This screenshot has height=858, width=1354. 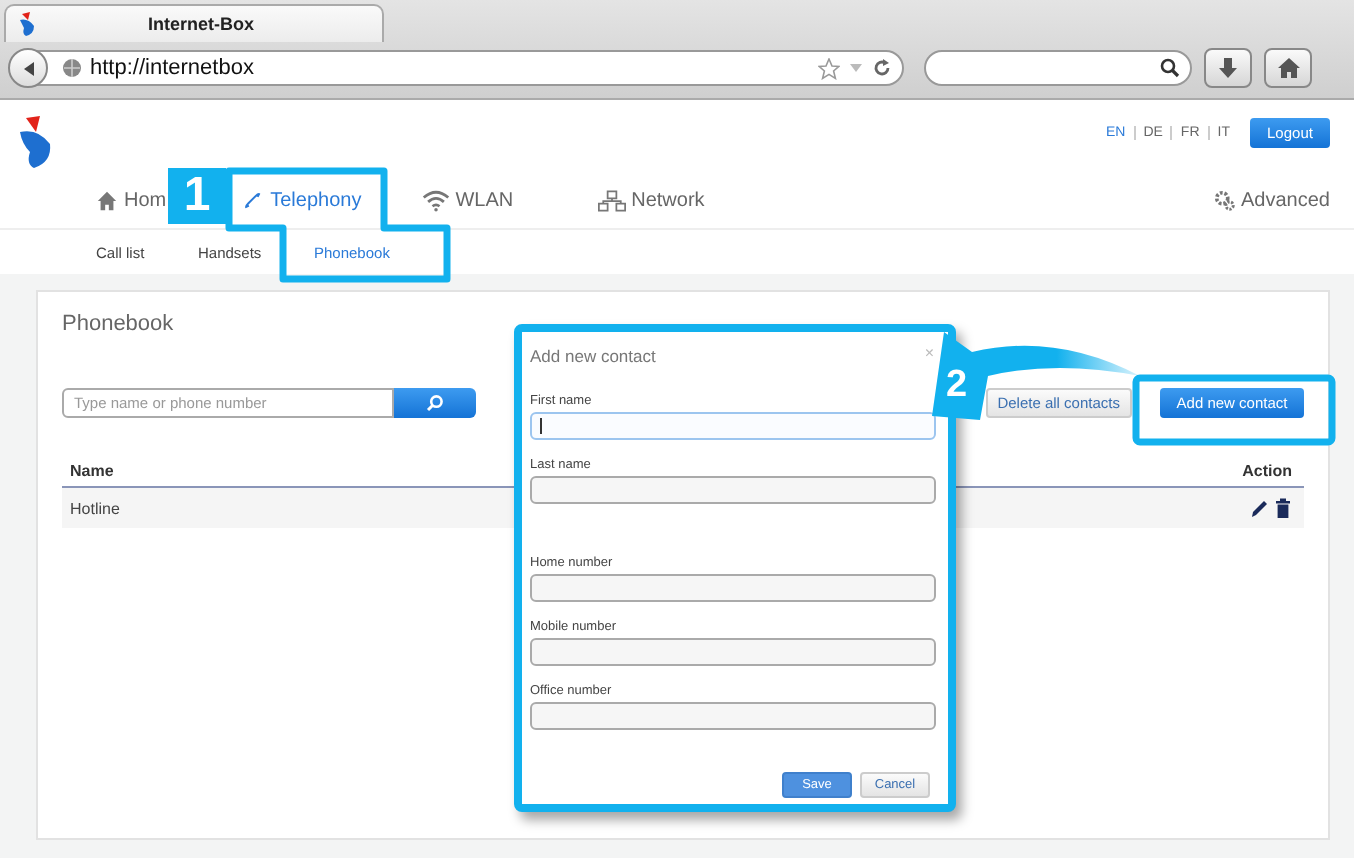 I want to click on contact-name: Hotline, so click(x=95, y=508).